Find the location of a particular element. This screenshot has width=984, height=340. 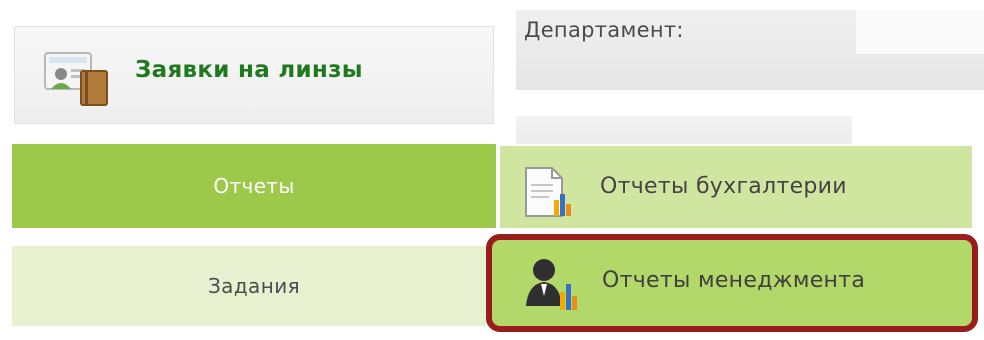

department-panel: Департамент: is located at coordinates (750, 50).